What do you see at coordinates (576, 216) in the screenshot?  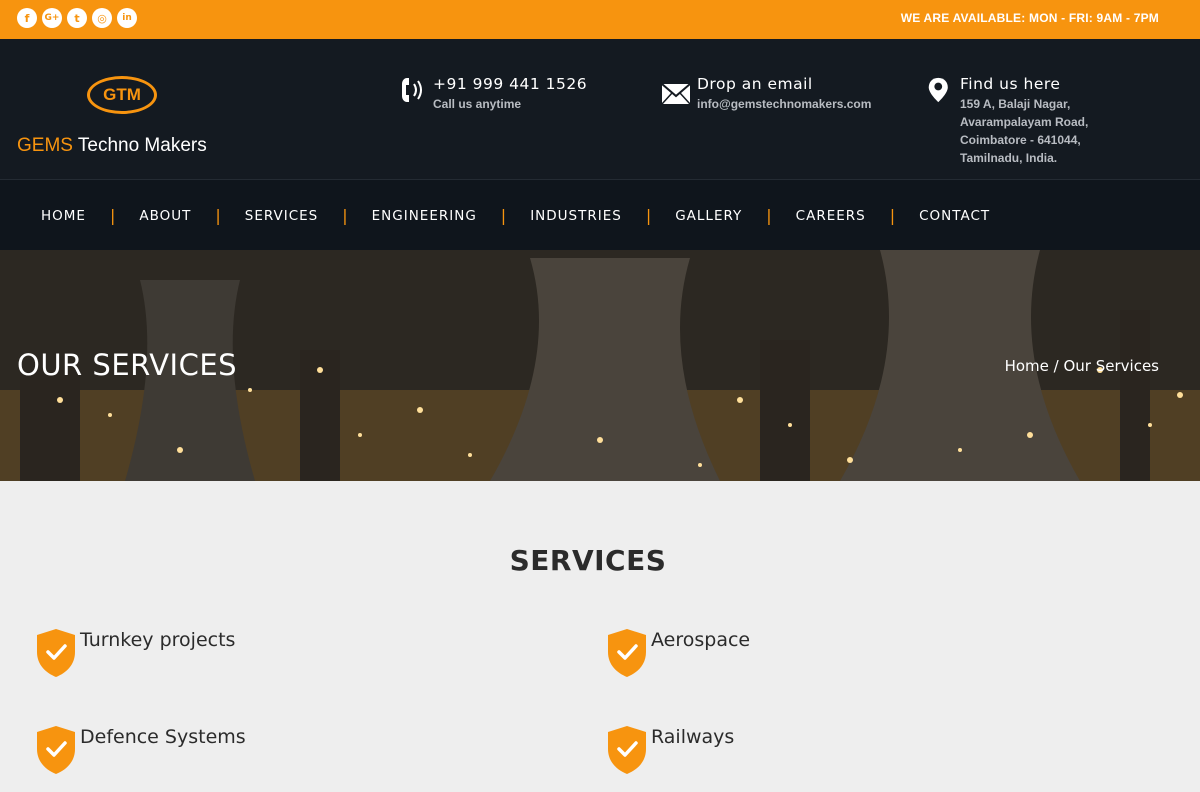 I see `nav-item-industries: INDUSTRIES` at bounding box center [576, 216].